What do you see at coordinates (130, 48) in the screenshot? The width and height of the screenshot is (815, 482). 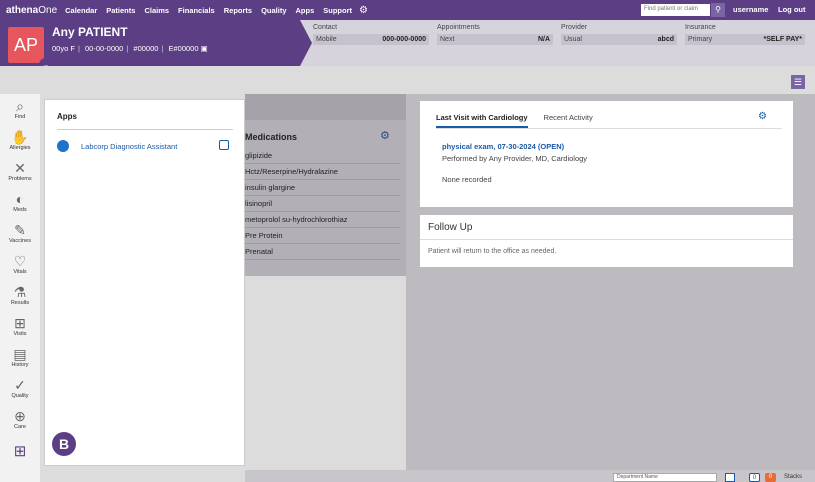 I see `patient-demographics: 00yo F | 00-00-0000 | #00000 | E#00000 ▣` at bounding box center [130, 48].